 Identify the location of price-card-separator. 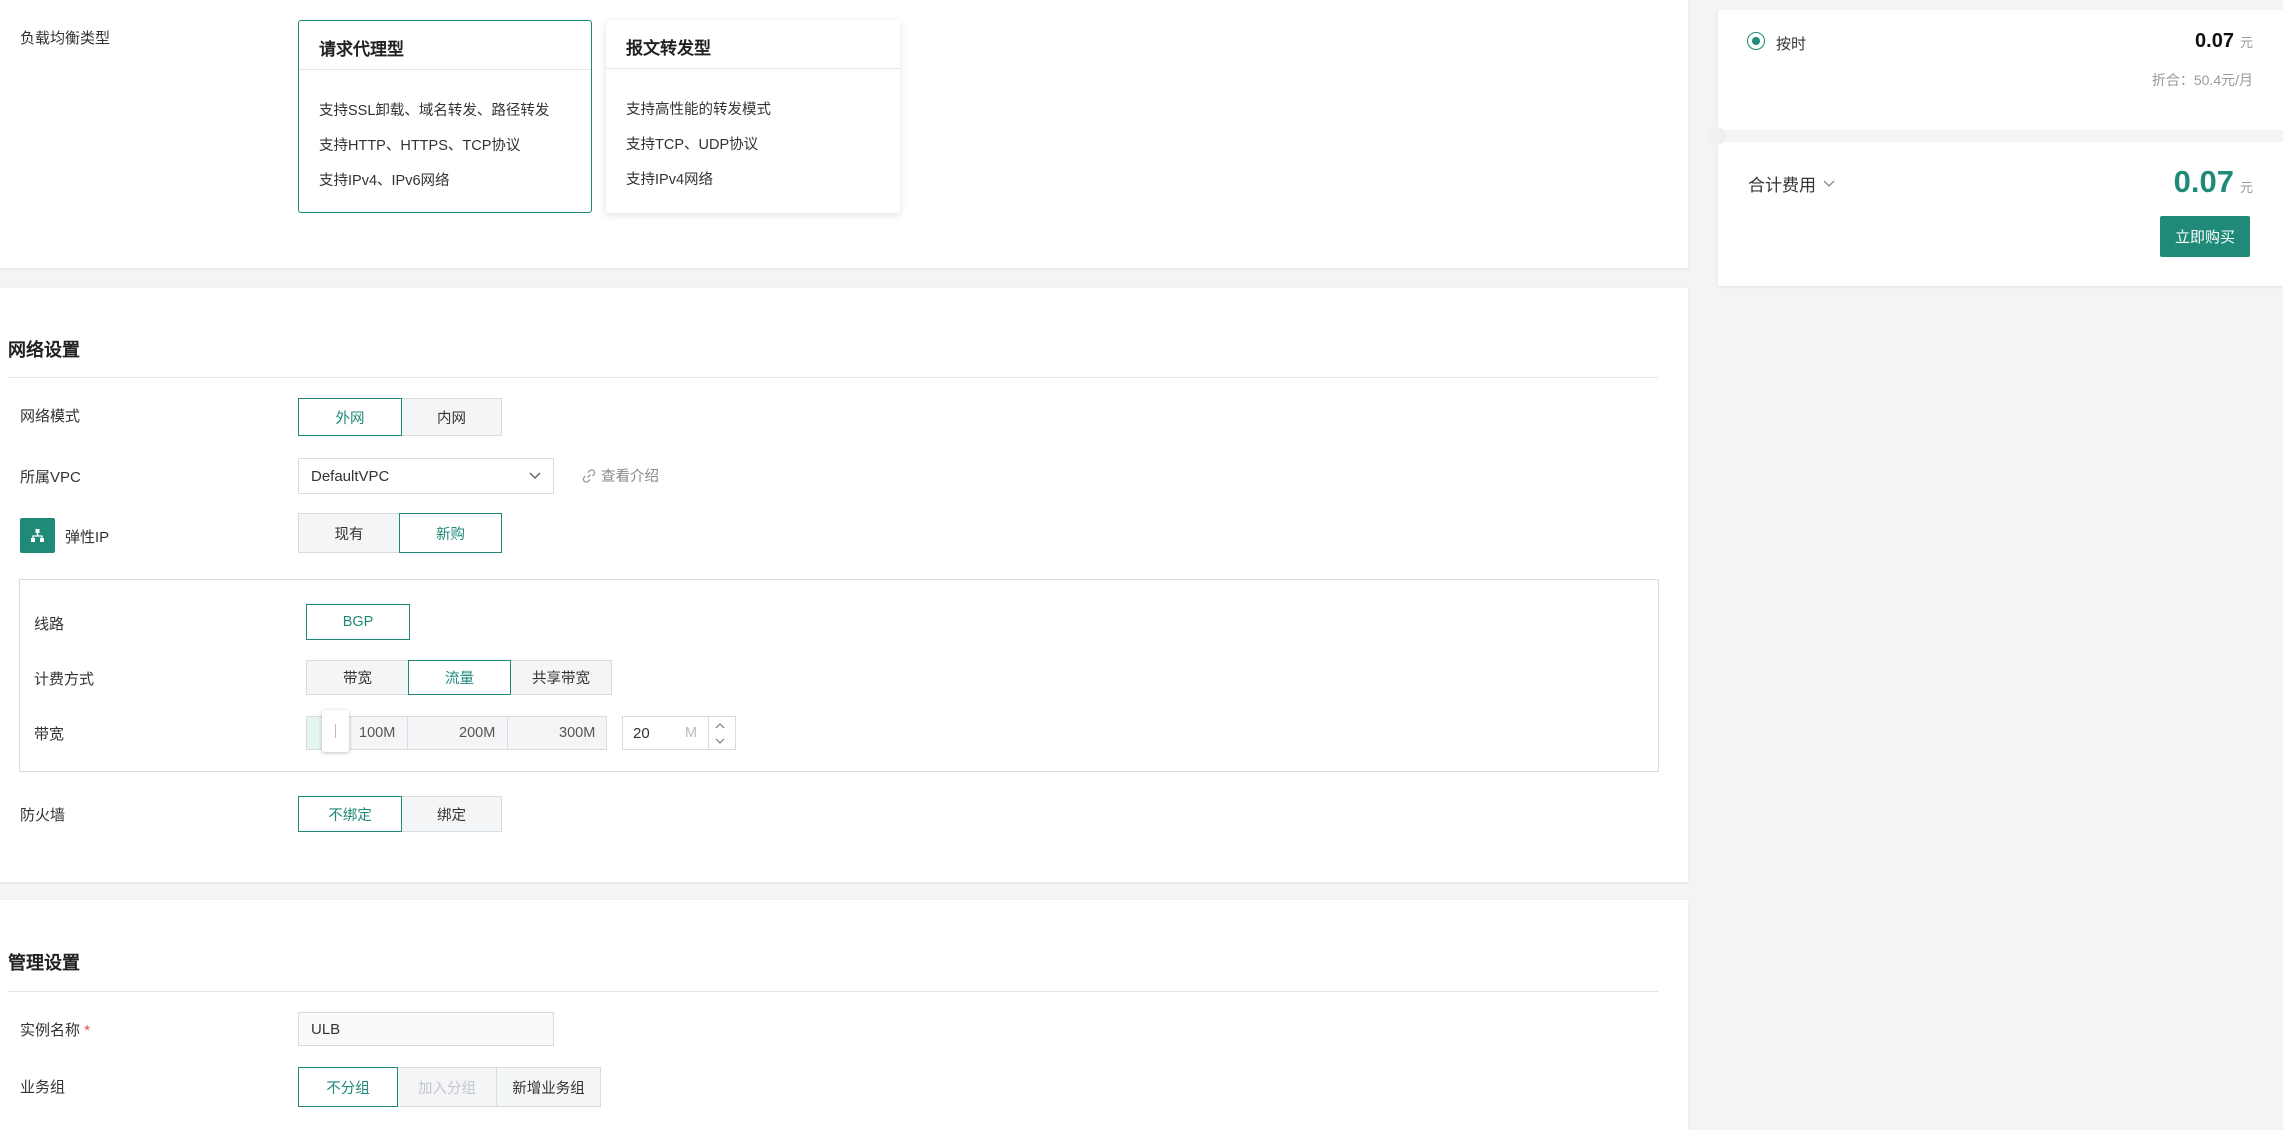
(2000, 136).